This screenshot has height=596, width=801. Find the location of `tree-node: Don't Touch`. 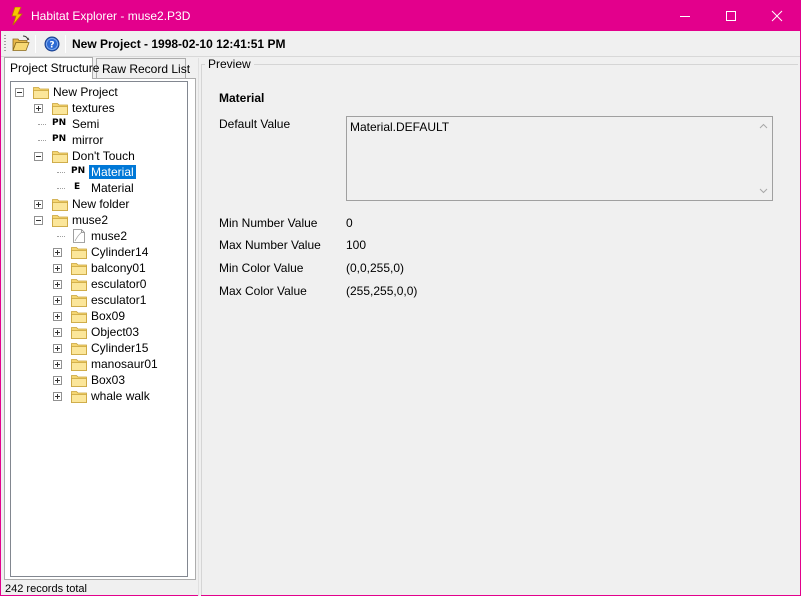

tree-node: Don't Touch is located at coordinates (99, 156).